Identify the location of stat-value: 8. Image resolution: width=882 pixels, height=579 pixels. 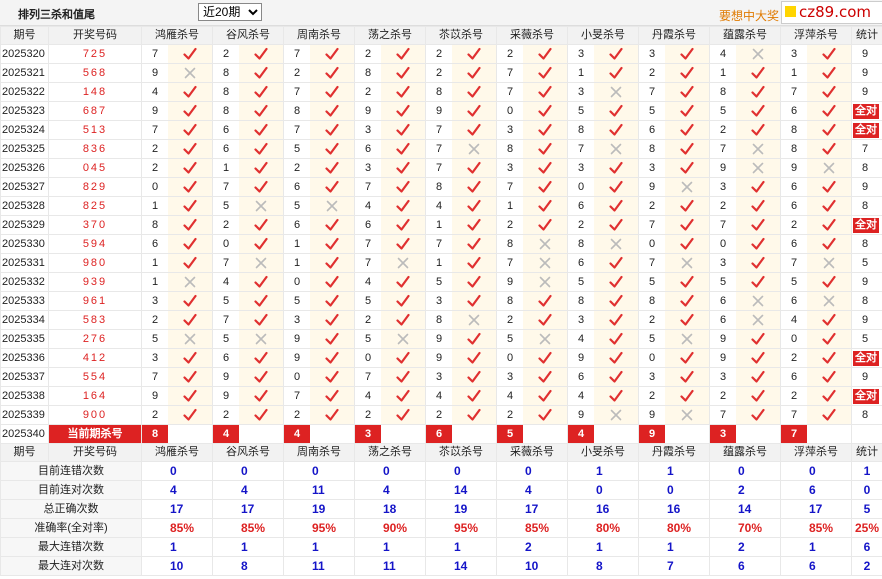
(865, 206).